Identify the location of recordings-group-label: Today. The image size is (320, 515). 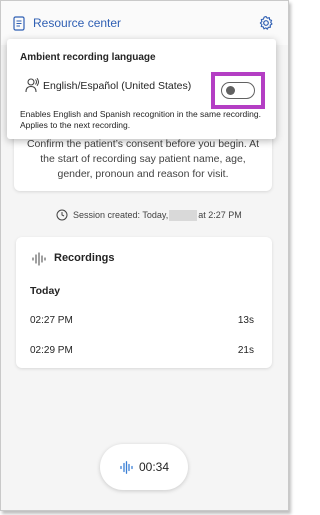
(45, 291).